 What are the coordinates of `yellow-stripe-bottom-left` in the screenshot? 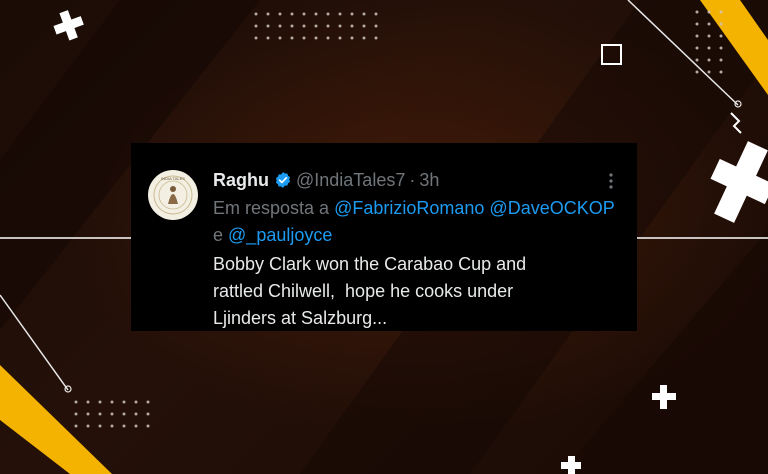 It's located at (56, 419).